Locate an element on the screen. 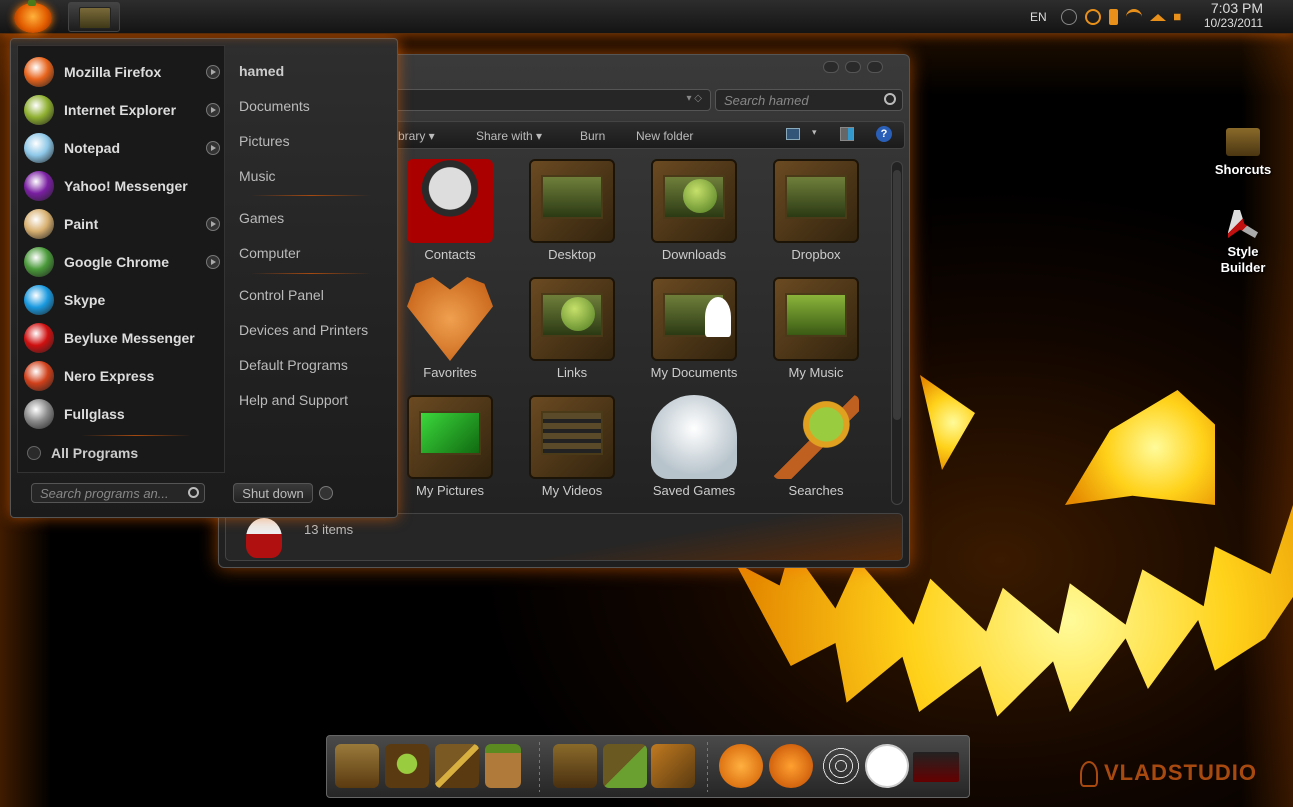 The width and height of the screenshot is (1293, 807). address-bar: ▾ ◇ is located at coordinates (551, 100).